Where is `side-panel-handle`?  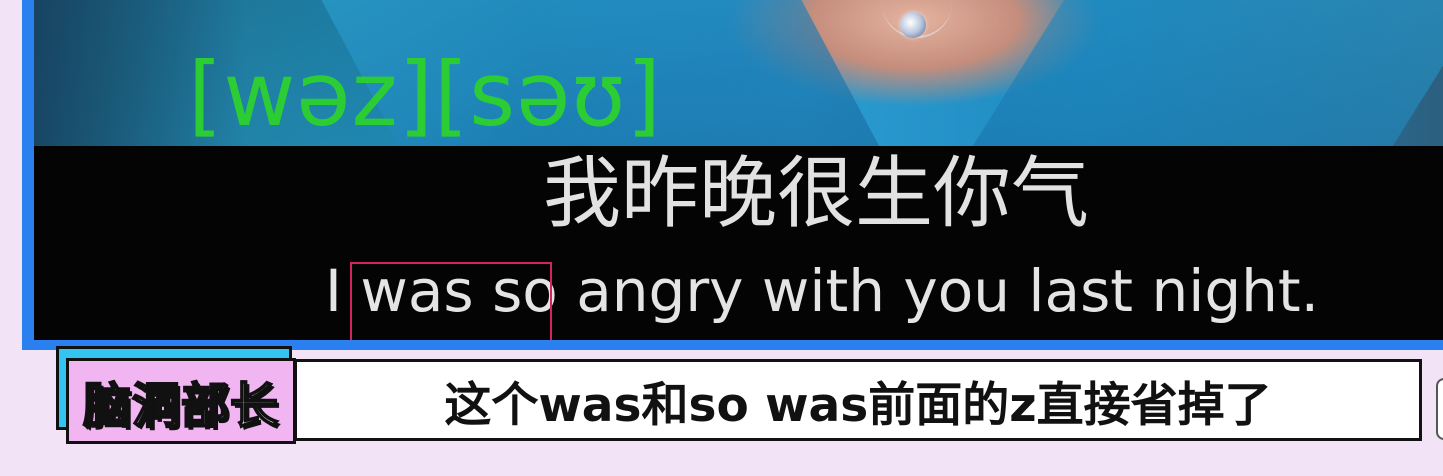 side-panel-handle is located at coordinates (1439, 409).